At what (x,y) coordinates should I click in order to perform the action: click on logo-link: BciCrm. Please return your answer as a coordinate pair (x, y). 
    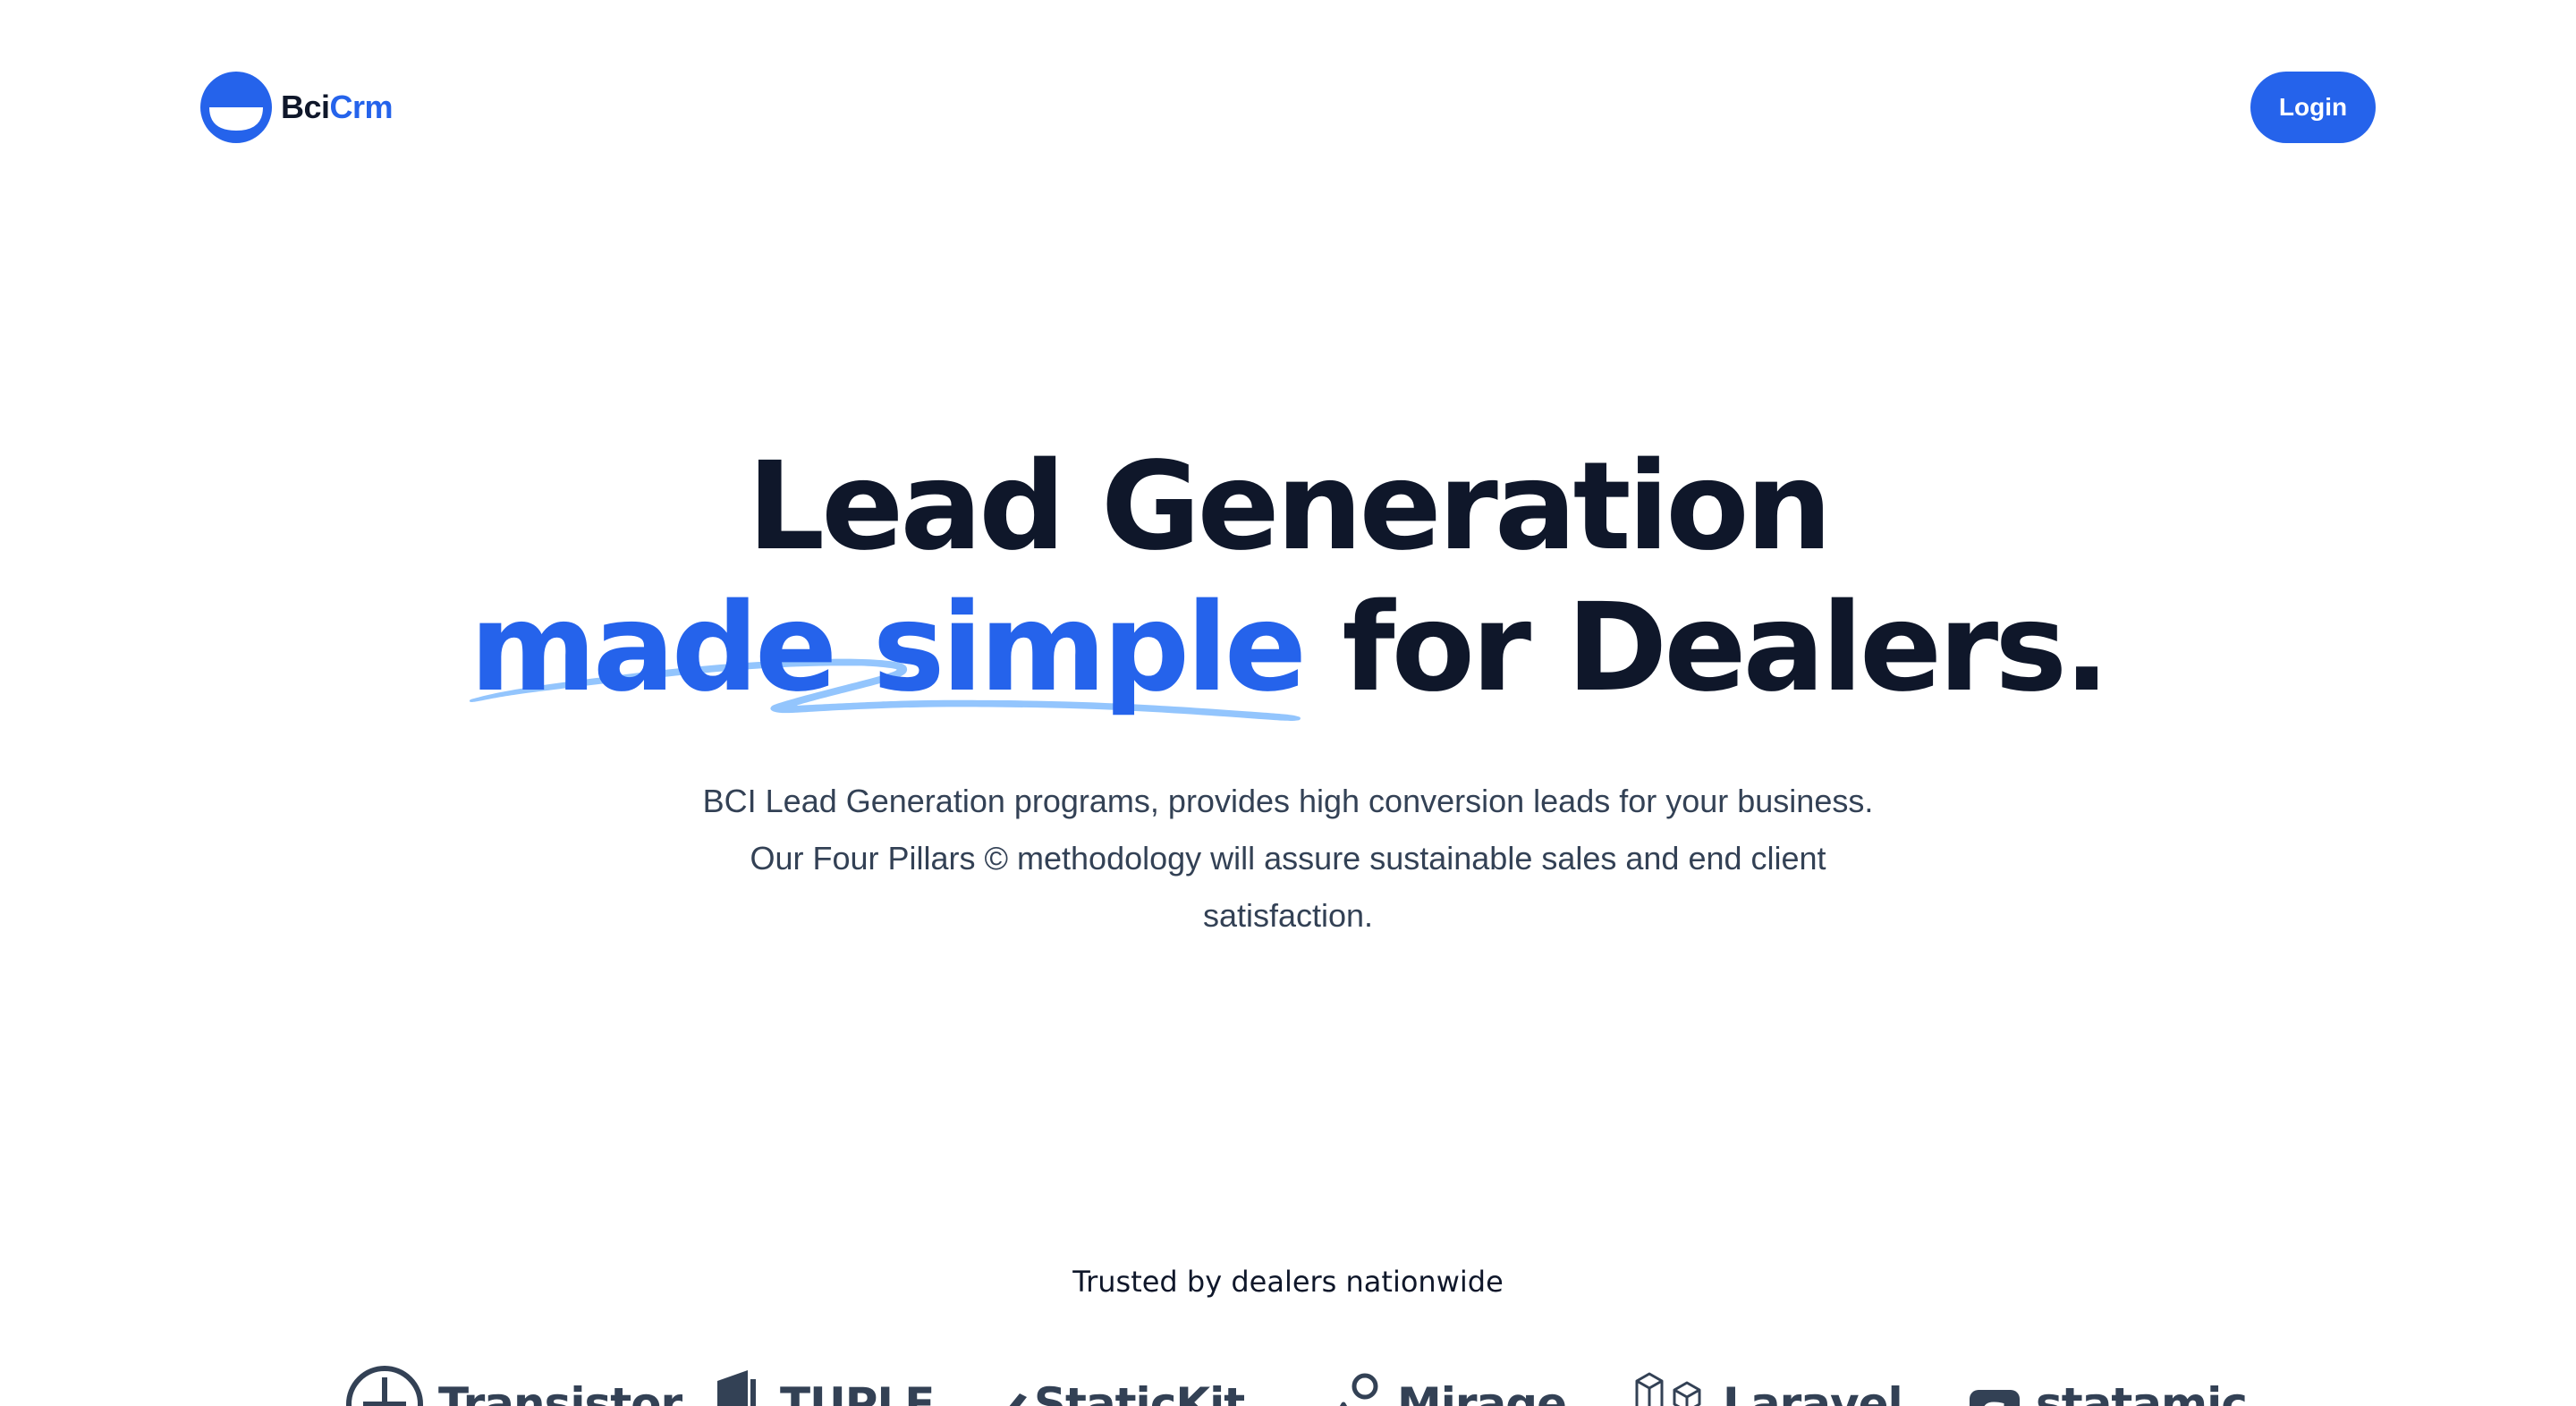
    Looking at the image, I should click on (297, 108).